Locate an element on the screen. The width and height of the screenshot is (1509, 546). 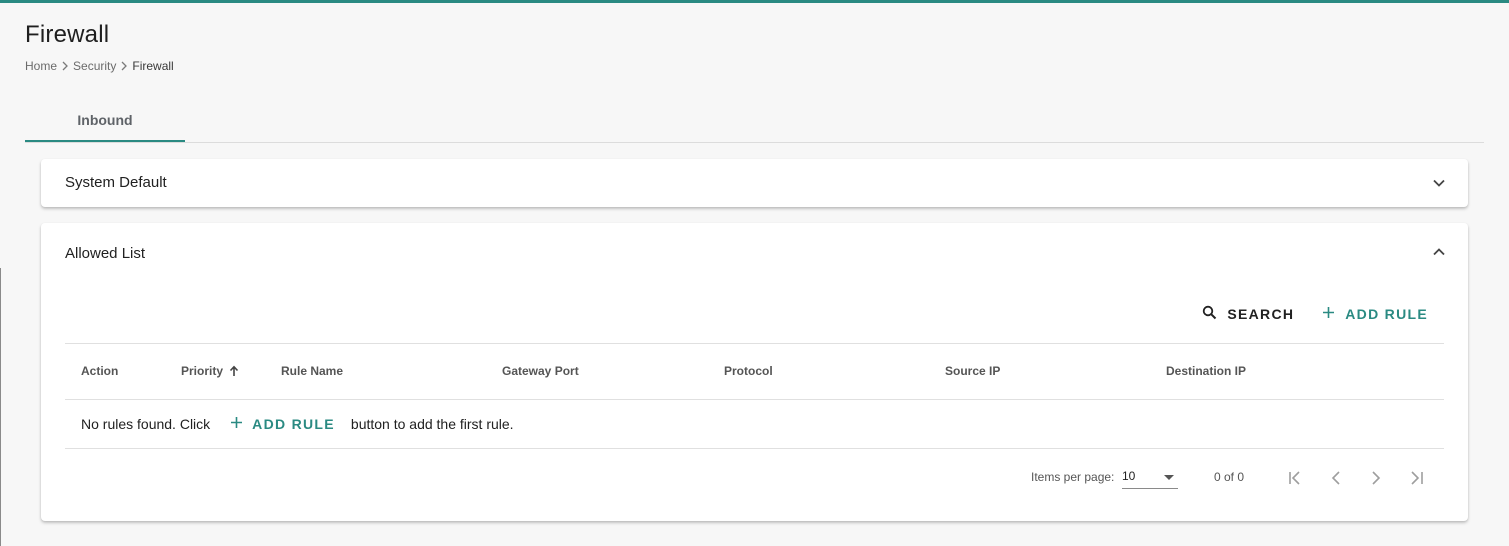
search-icon is located at coordinates (1209, 314).